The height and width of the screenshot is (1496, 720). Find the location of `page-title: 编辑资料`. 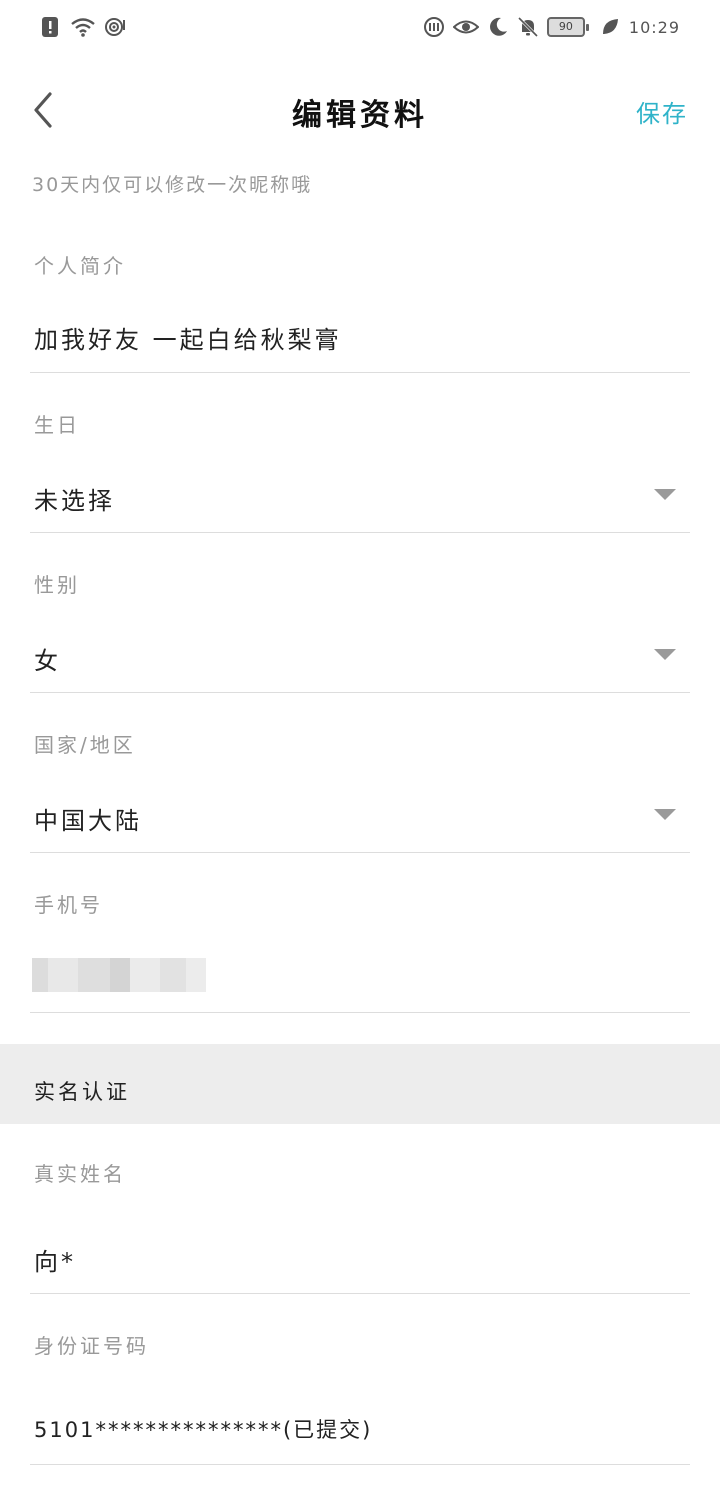

page-title: 编辑资料 is located at coordinates (360, 115).